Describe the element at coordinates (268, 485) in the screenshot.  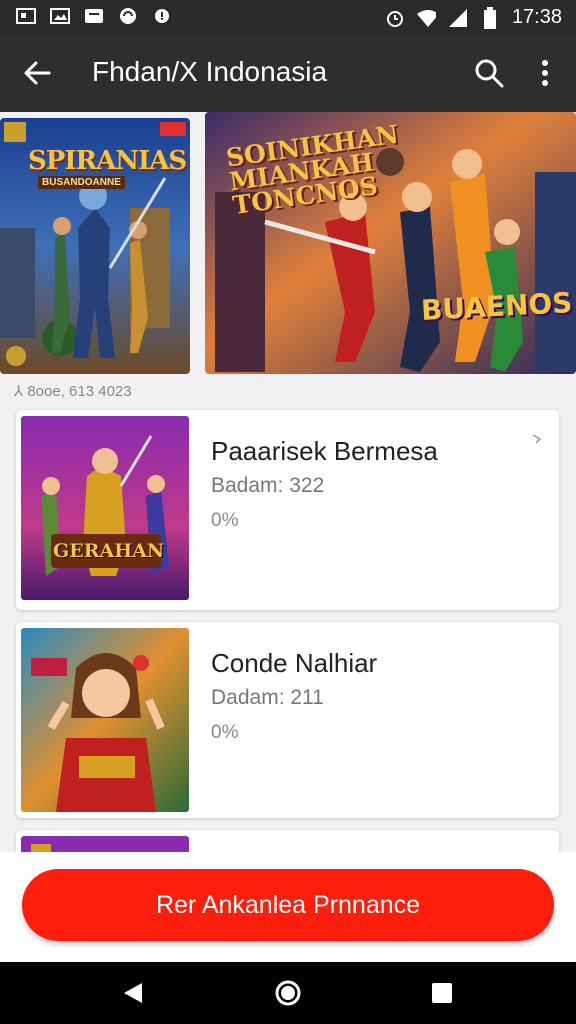
I see `item-subtitle: Badam: 322` at that location.